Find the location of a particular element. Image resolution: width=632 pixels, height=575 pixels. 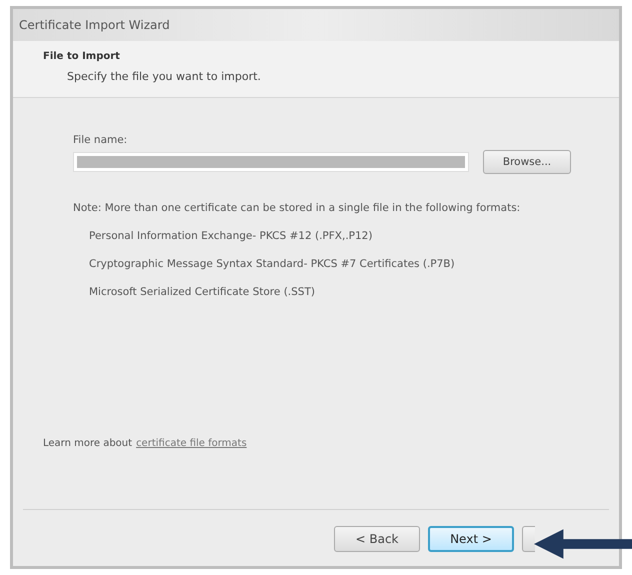

cancel-button is located at coordinates (528, 539).